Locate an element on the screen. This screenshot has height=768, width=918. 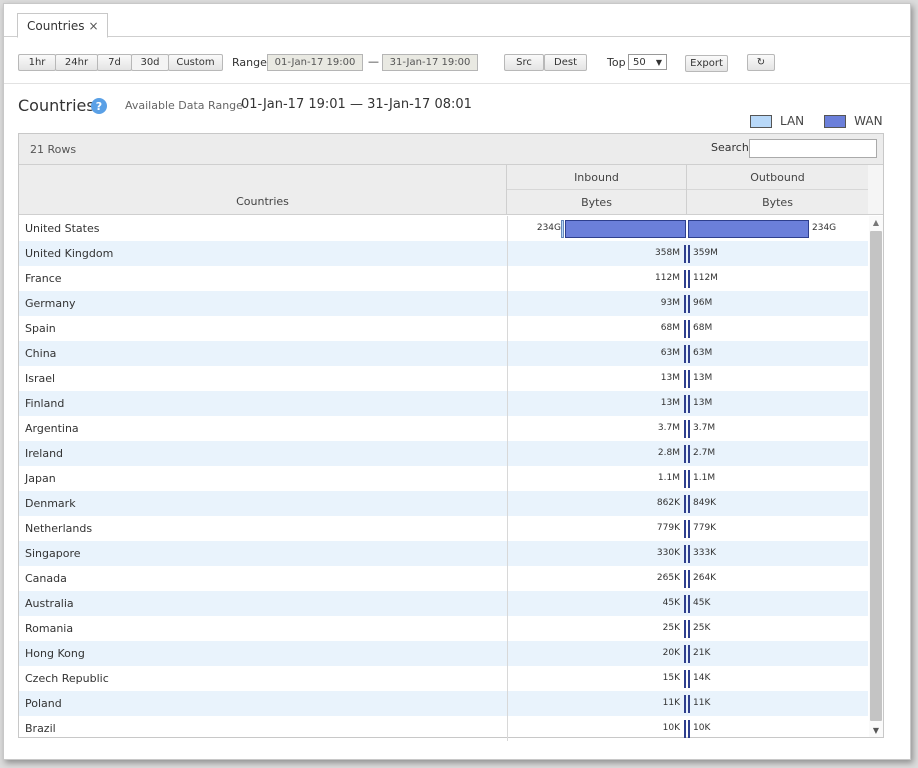
table-row: Singapore 330K 333K is located at coordinates (443, 553).